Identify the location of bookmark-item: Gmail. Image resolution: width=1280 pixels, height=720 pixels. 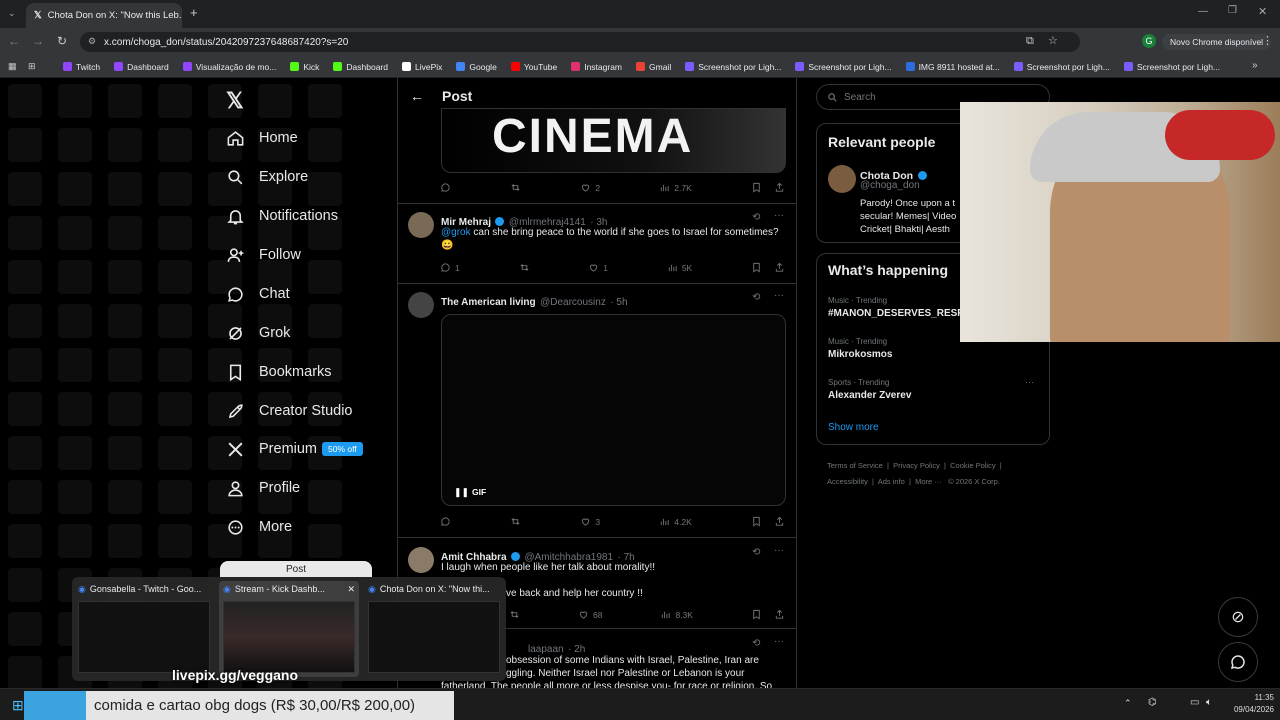
(653, 67).